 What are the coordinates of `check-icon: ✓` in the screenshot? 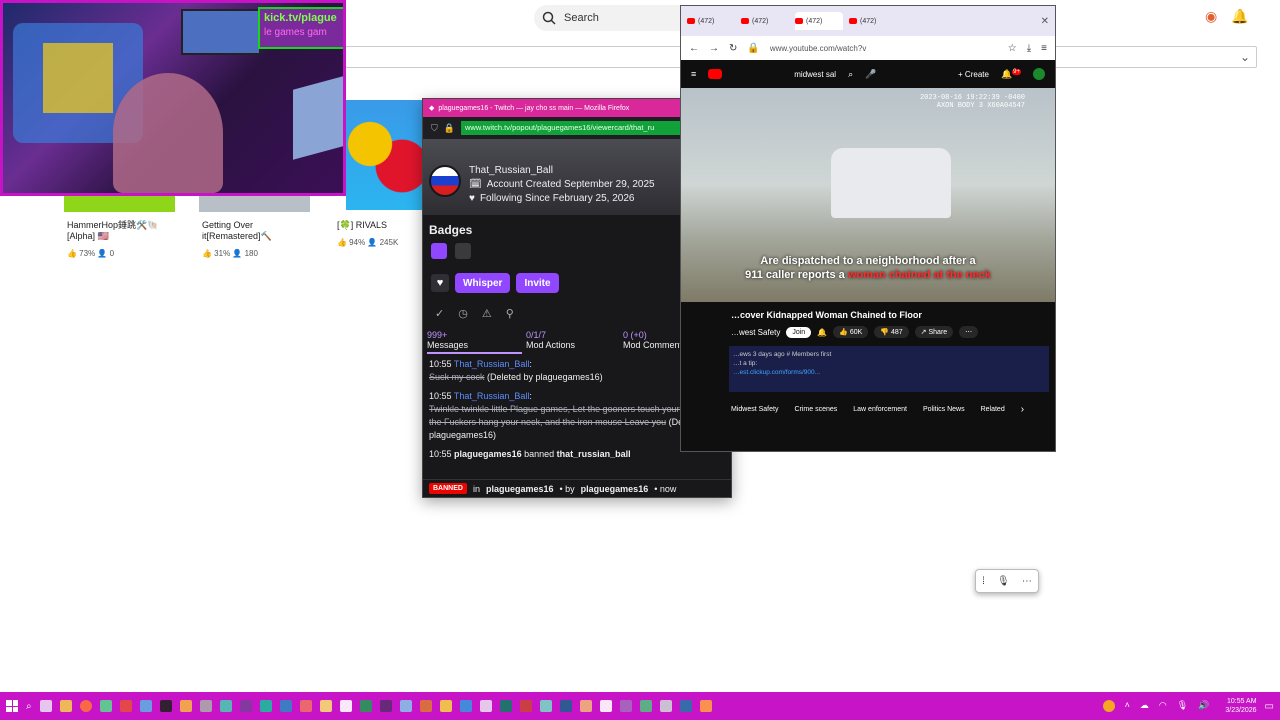 It's located at (439, 313).